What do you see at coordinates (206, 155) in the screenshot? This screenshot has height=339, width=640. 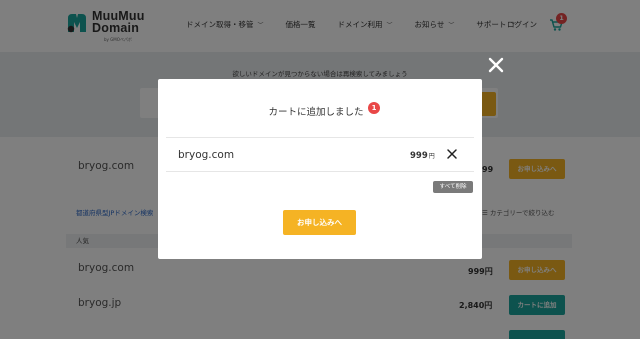 I see `cart-item-domain: bryog.com` at bounding box center [206, 155].